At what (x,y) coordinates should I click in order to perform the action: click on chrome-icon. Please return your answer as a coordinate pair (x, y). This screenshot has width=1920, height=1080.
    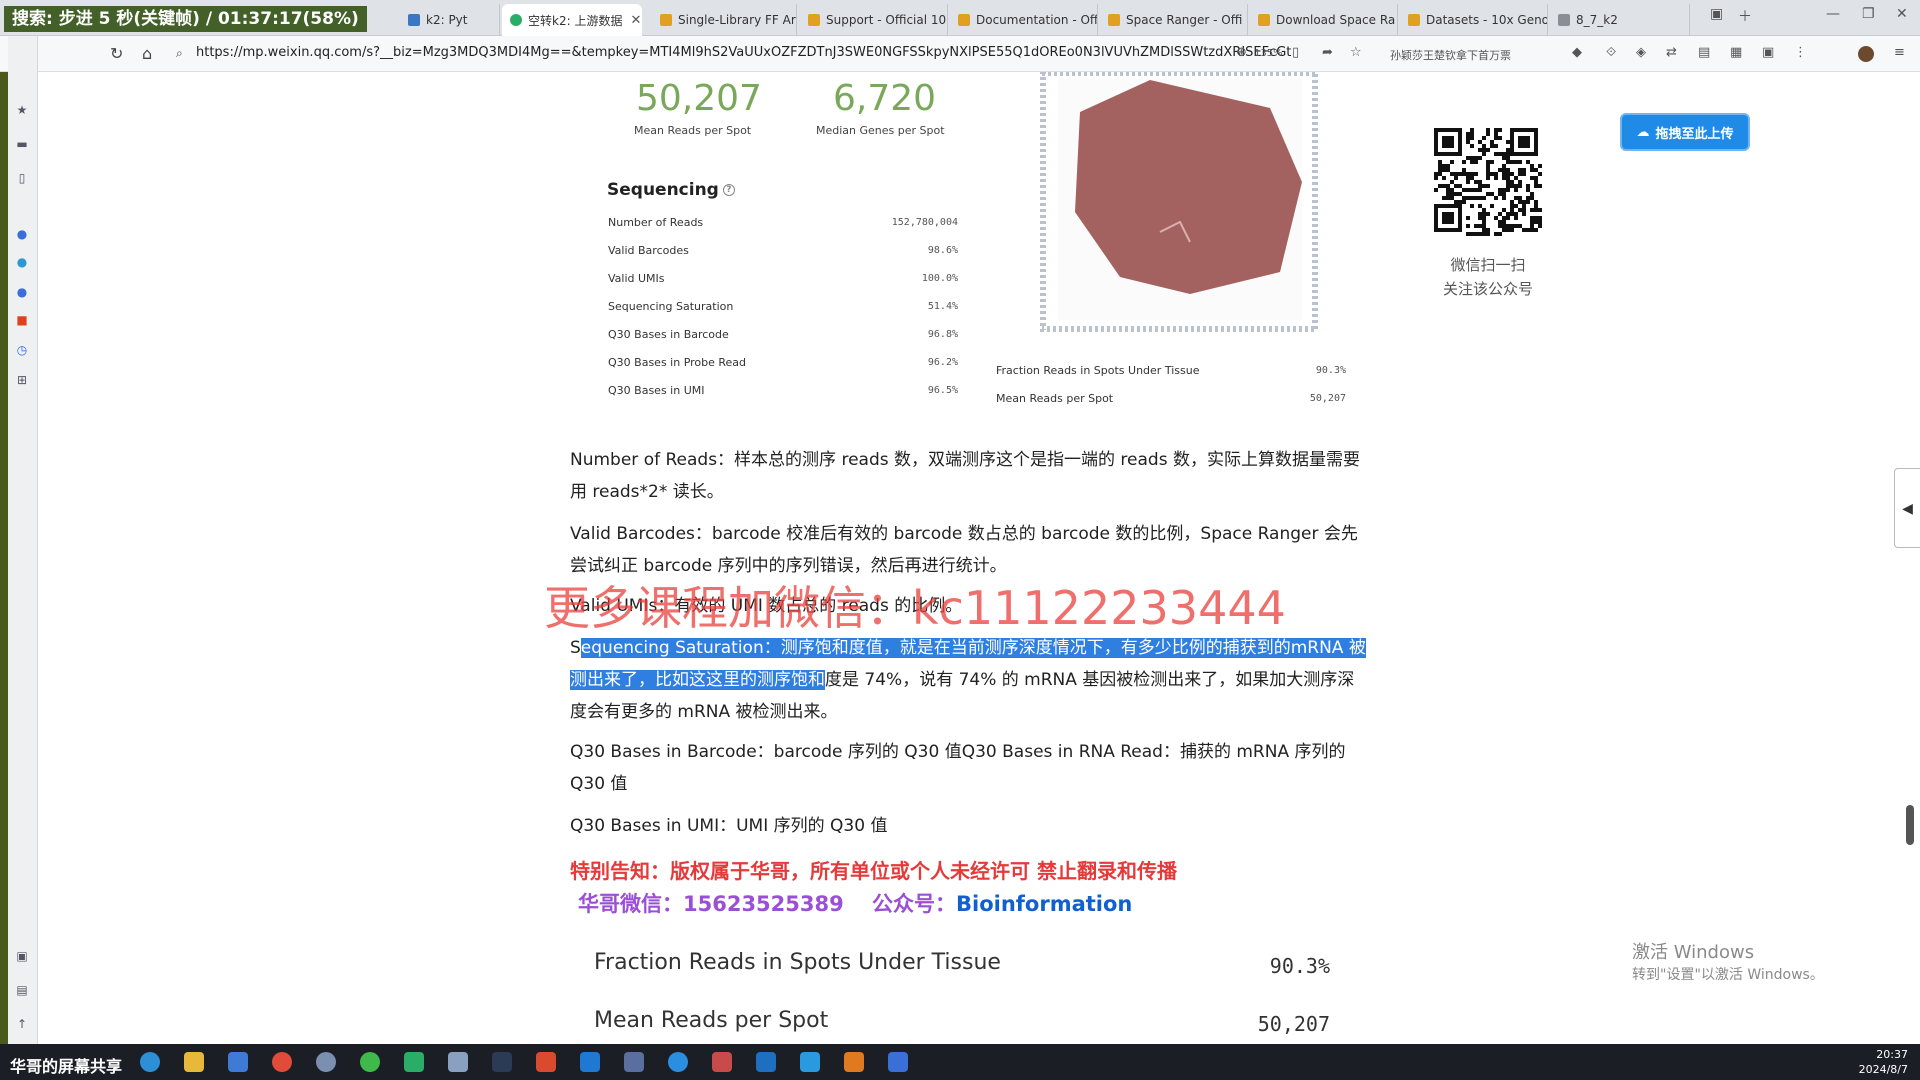
    Looking at the image, I should click on (282, 1062).